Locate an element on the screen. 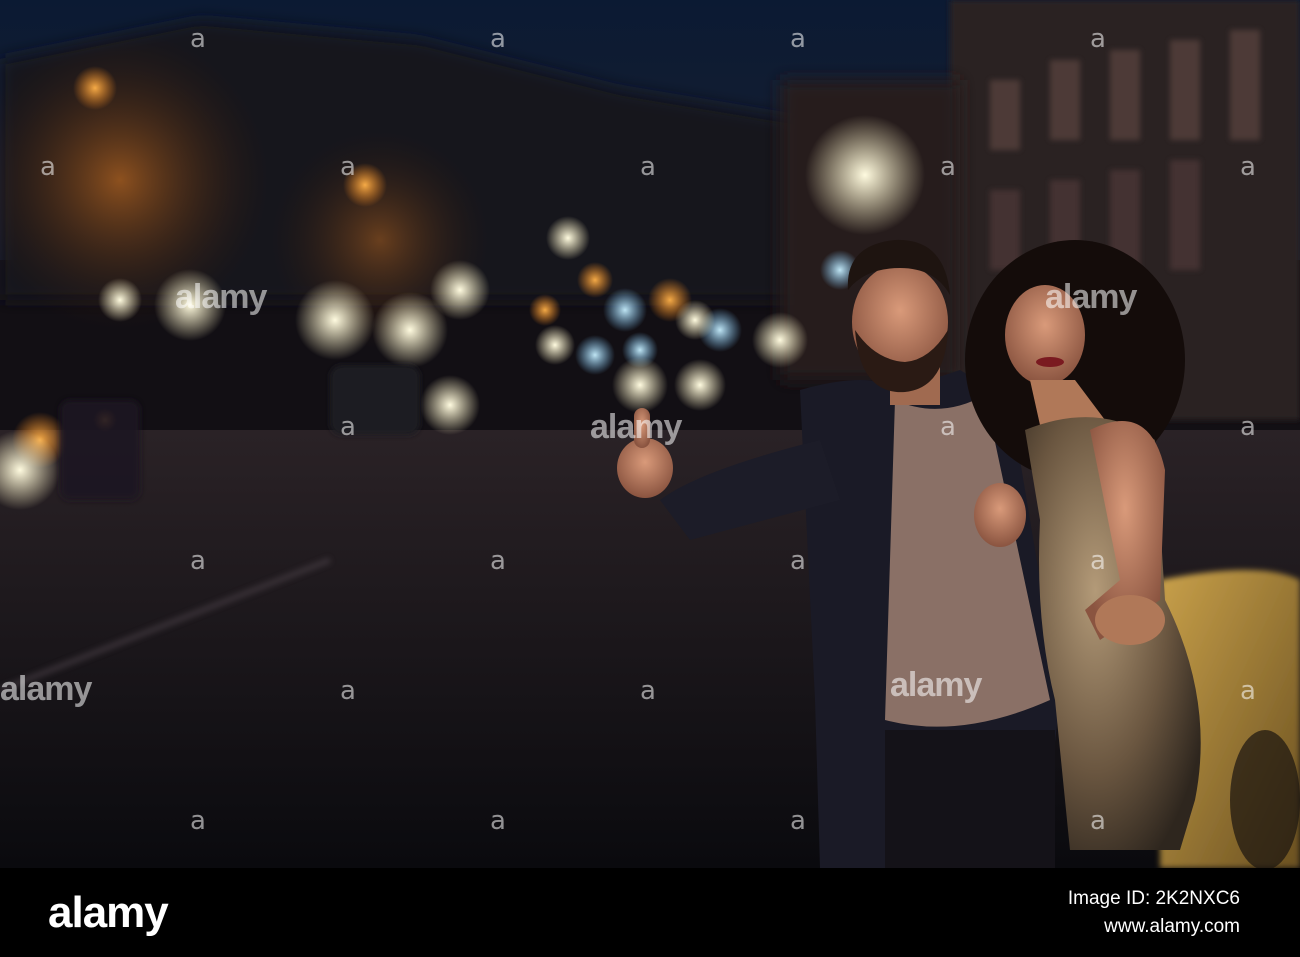 The image size is (1300, 957). site-url: www.alamy.com is located at coordinates (1154, 927).